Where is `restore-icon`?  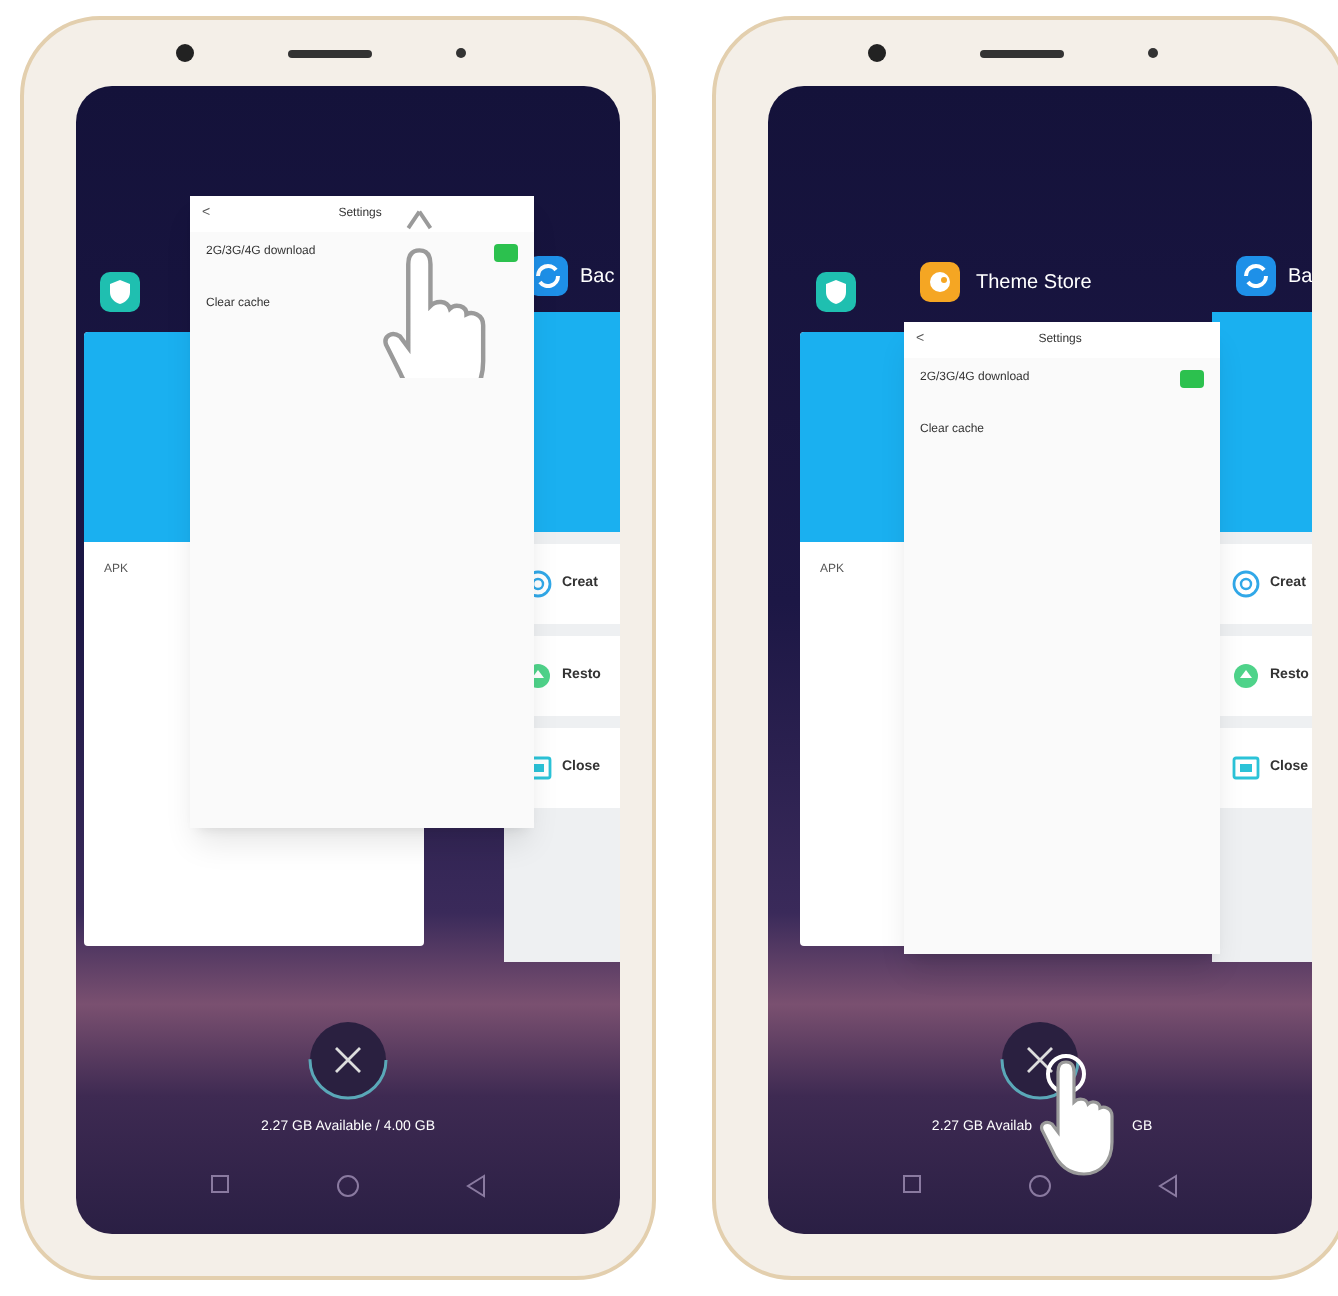
restore-icon is located at coordinates (1246, 676).